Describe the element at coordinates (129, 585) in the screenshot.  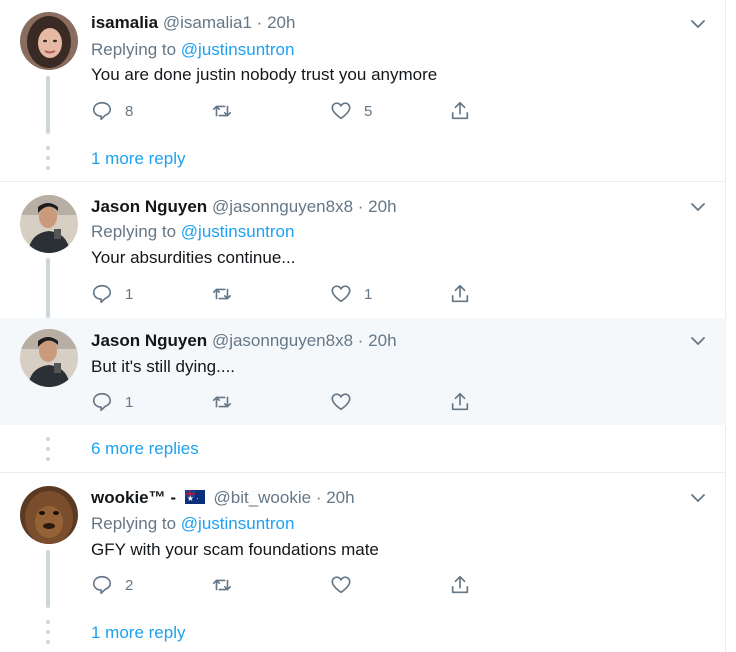
I see `reply-count: 2` at that location.